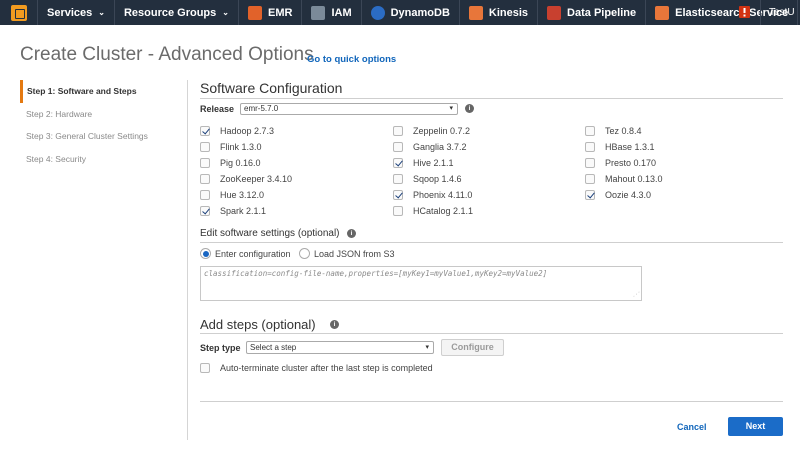 This screenshot has height=450, width=800. I want to click on app-presto: Presto 0.170, so click(620, 163).